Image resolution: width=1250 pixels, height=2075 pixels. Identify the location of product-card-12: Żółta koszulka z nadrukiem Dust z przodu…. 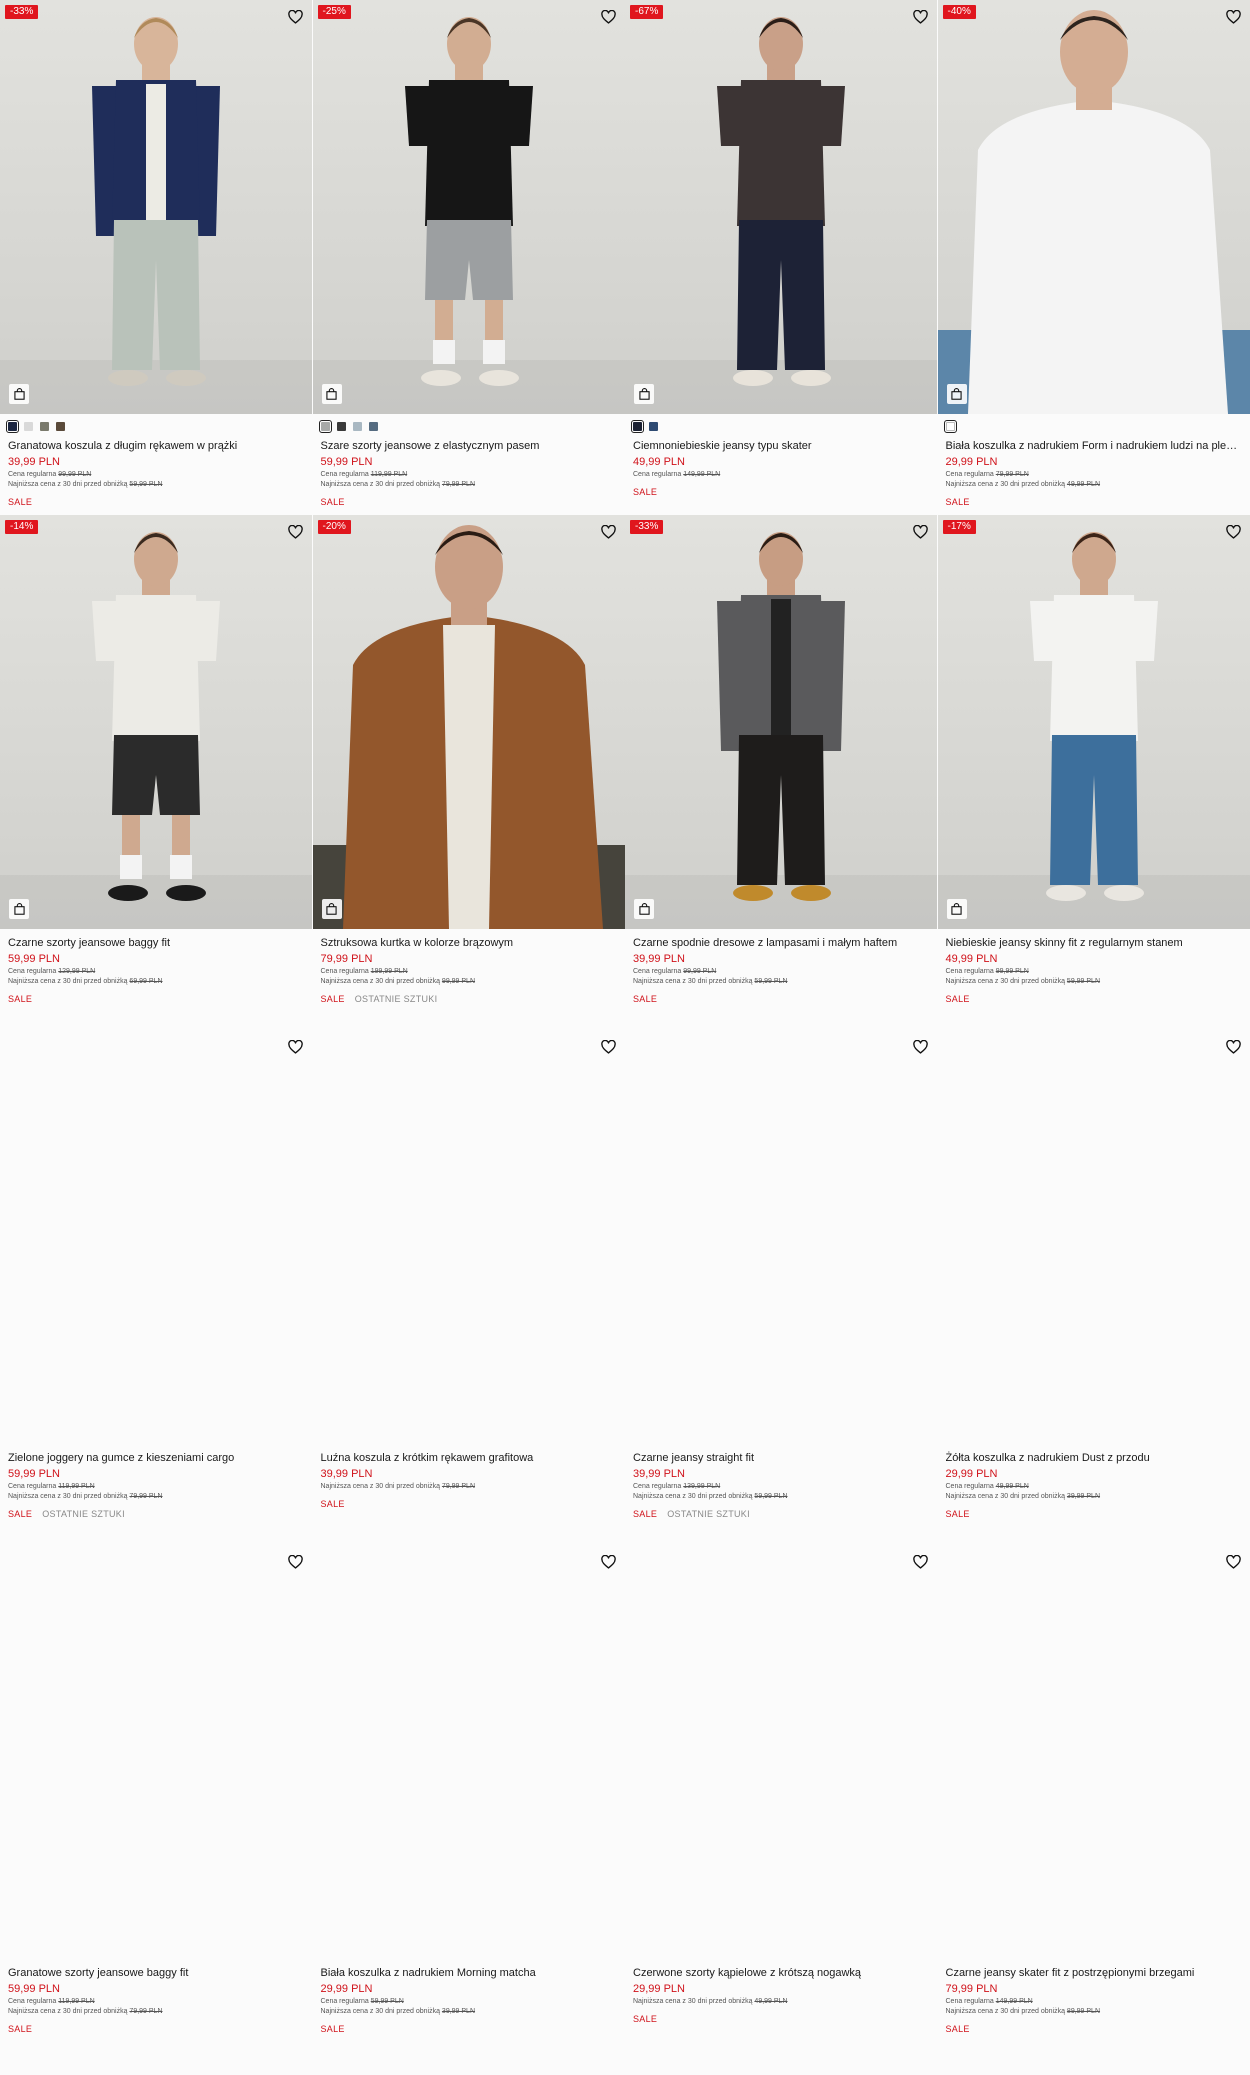
(1093, 1287).